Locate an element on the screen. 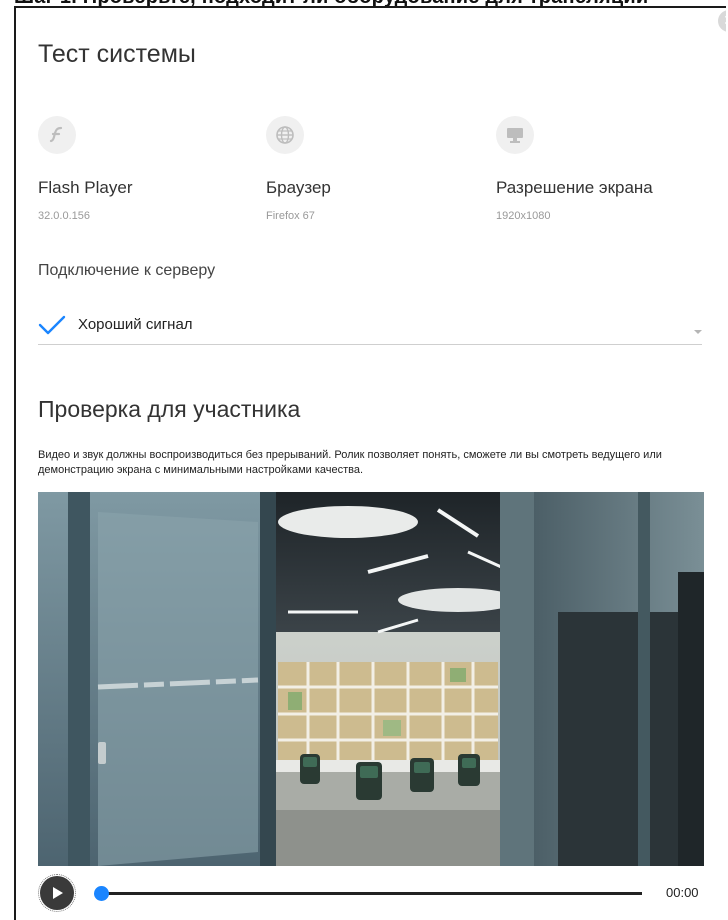 This screenshot has width=728, height=920. play-icon is located at coordinates (58, 893).